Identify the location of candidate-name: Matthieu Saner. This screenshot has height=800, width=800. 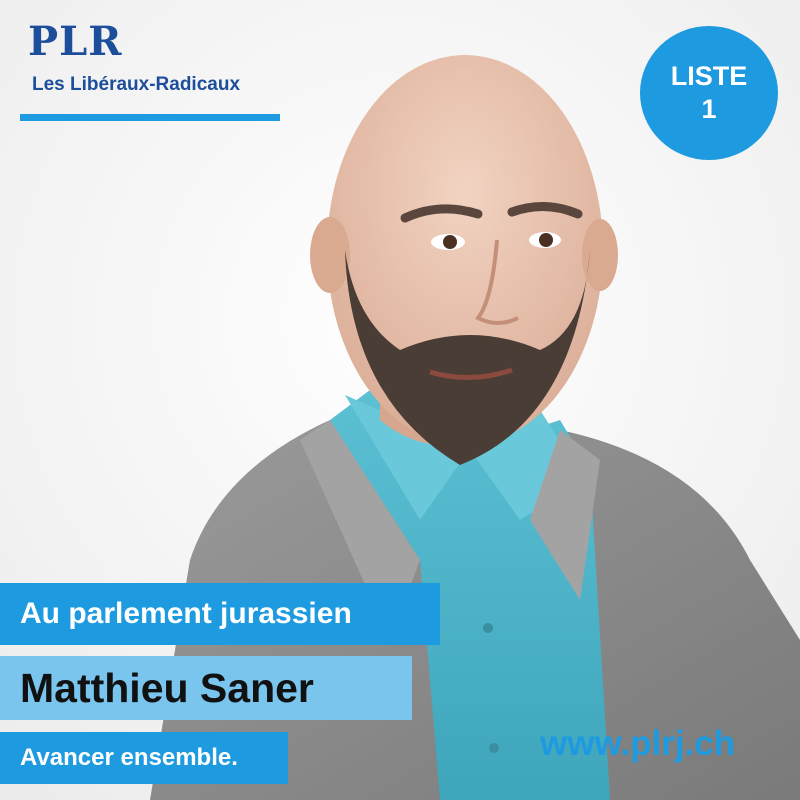
(206, 688).